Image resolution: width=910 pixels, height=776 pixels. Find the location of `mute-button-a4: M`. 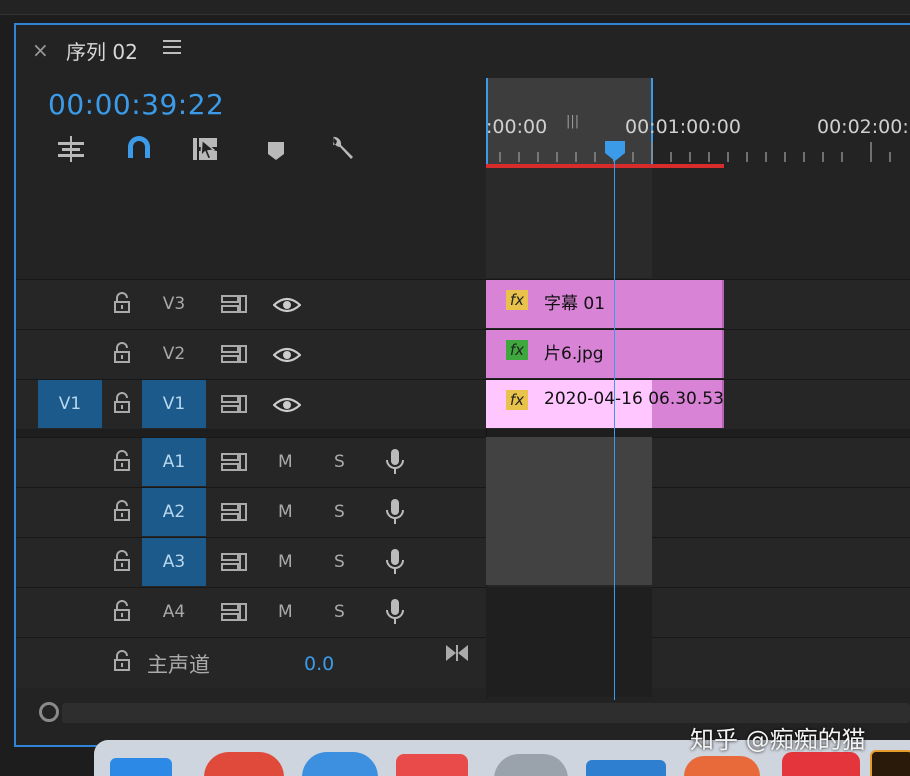

mute-button-a4: M is located at coordinates (285, 612).